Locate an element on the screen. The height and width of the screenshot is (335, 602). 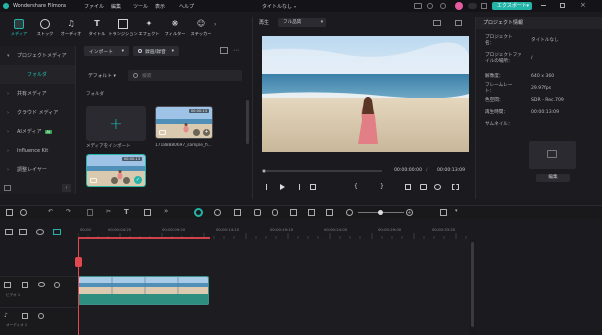
menu-help: ヘルプ is located at coordinates (186, 6).